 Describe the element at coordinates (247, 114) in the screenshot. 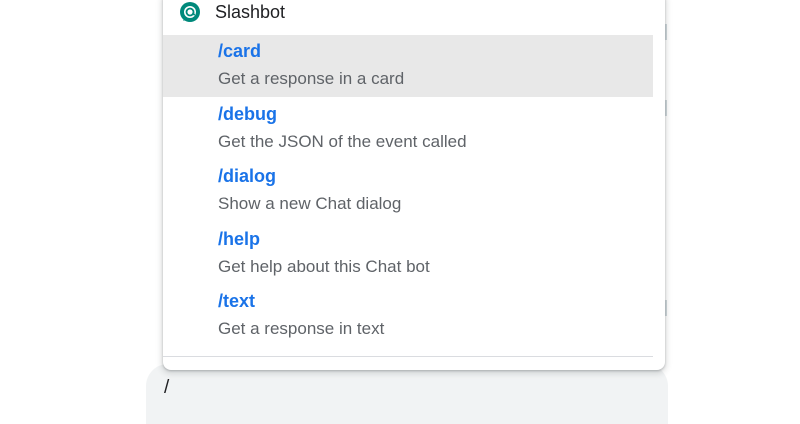

I see `command-name: /debug` at that location.